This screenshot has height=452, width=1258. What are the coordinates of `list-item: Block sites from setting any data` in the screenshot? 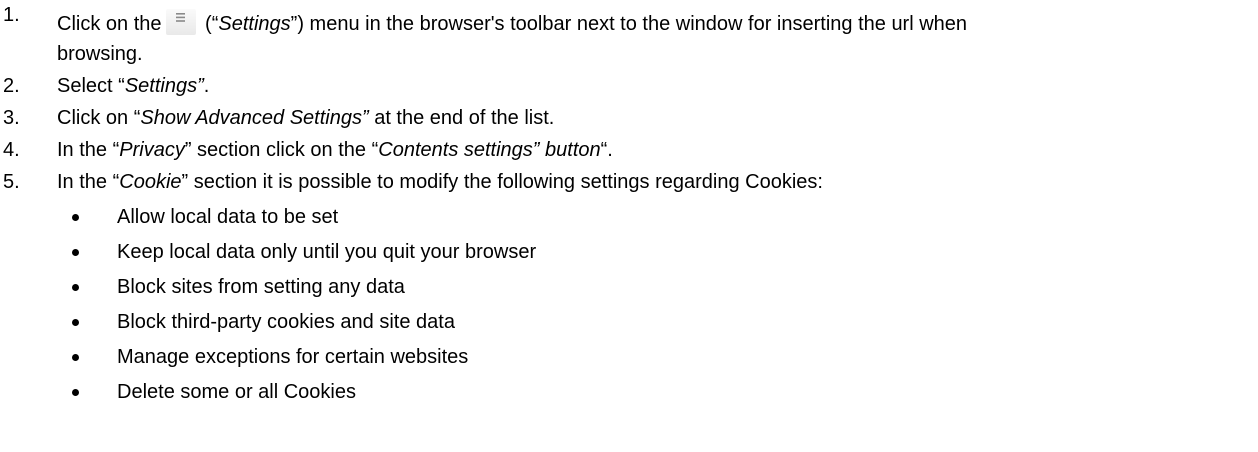 It's located at (629, 287).